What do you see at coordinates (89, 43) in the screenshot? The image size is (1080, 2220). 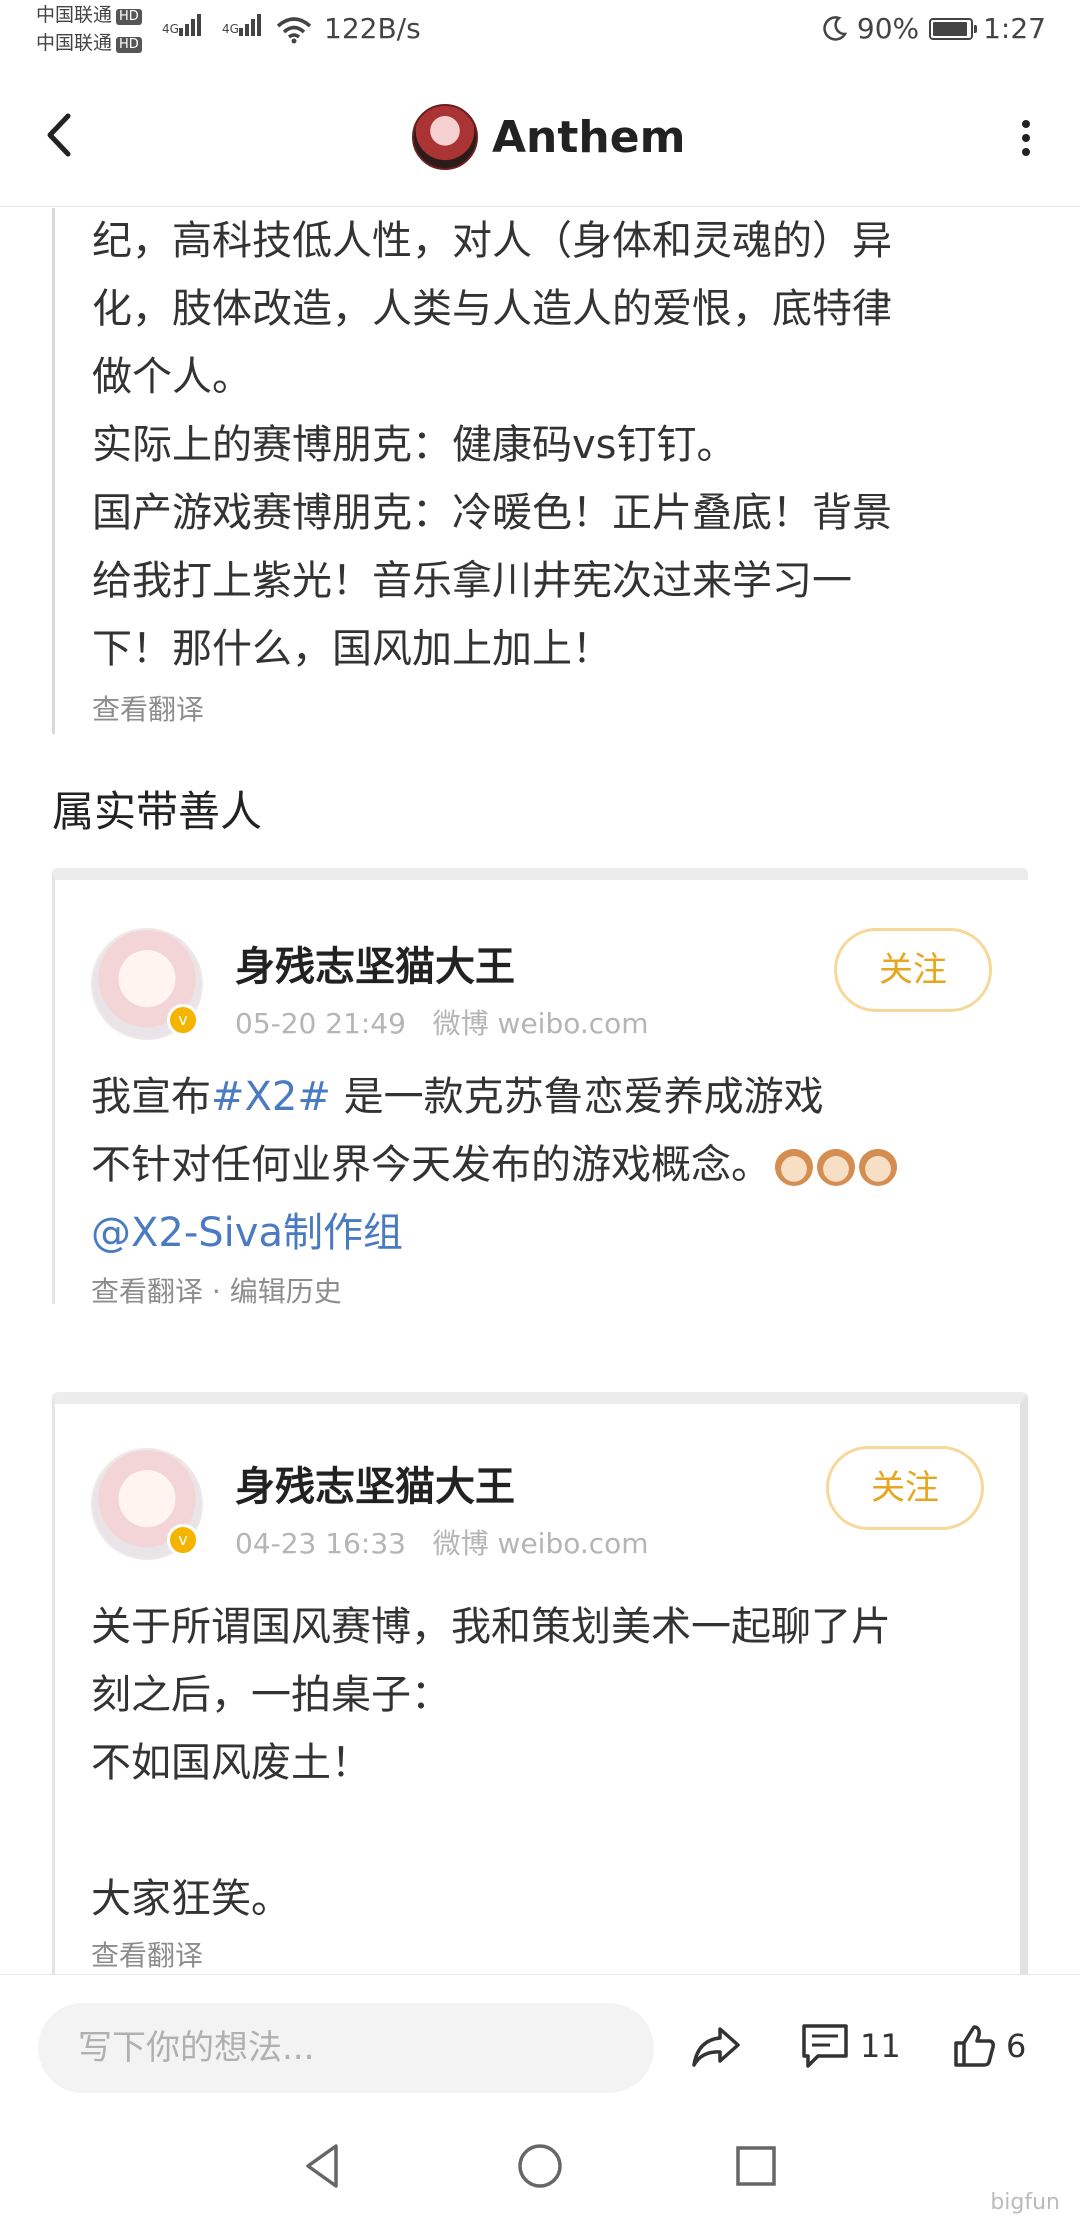 I see `carrier-2: 中国联通 HD` at bounding box center [89, 43].